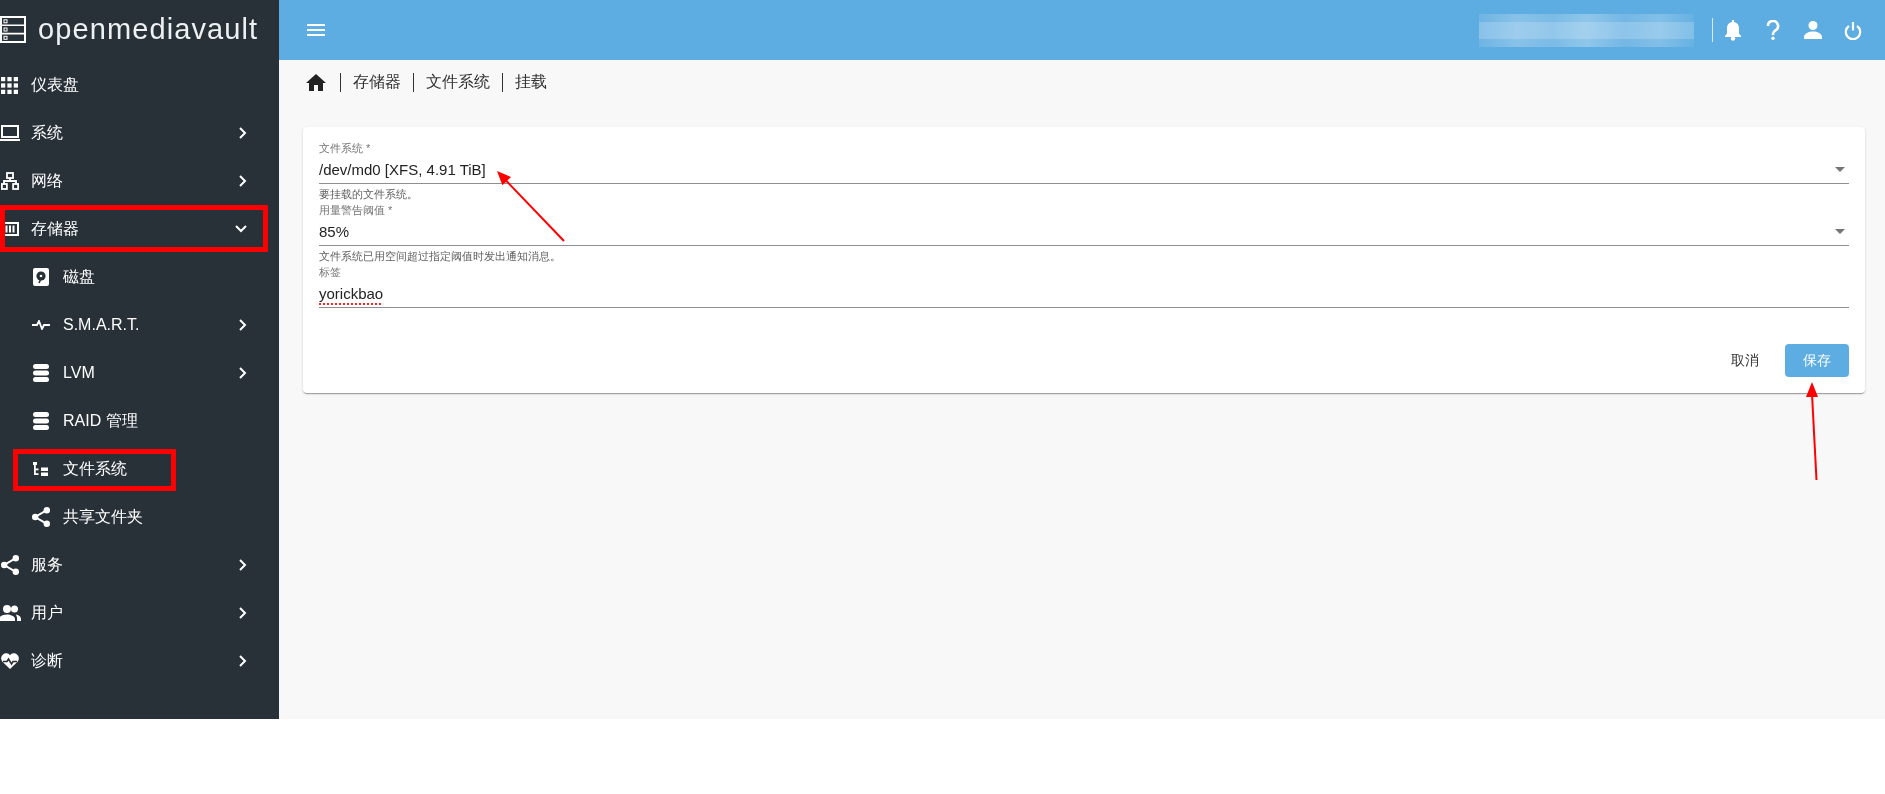 The image size is (1885, 794). What do you see at coordinates (1084, 232) in the screenshot?
I see `select-field: 85%` at bounding box center [1084, 232].